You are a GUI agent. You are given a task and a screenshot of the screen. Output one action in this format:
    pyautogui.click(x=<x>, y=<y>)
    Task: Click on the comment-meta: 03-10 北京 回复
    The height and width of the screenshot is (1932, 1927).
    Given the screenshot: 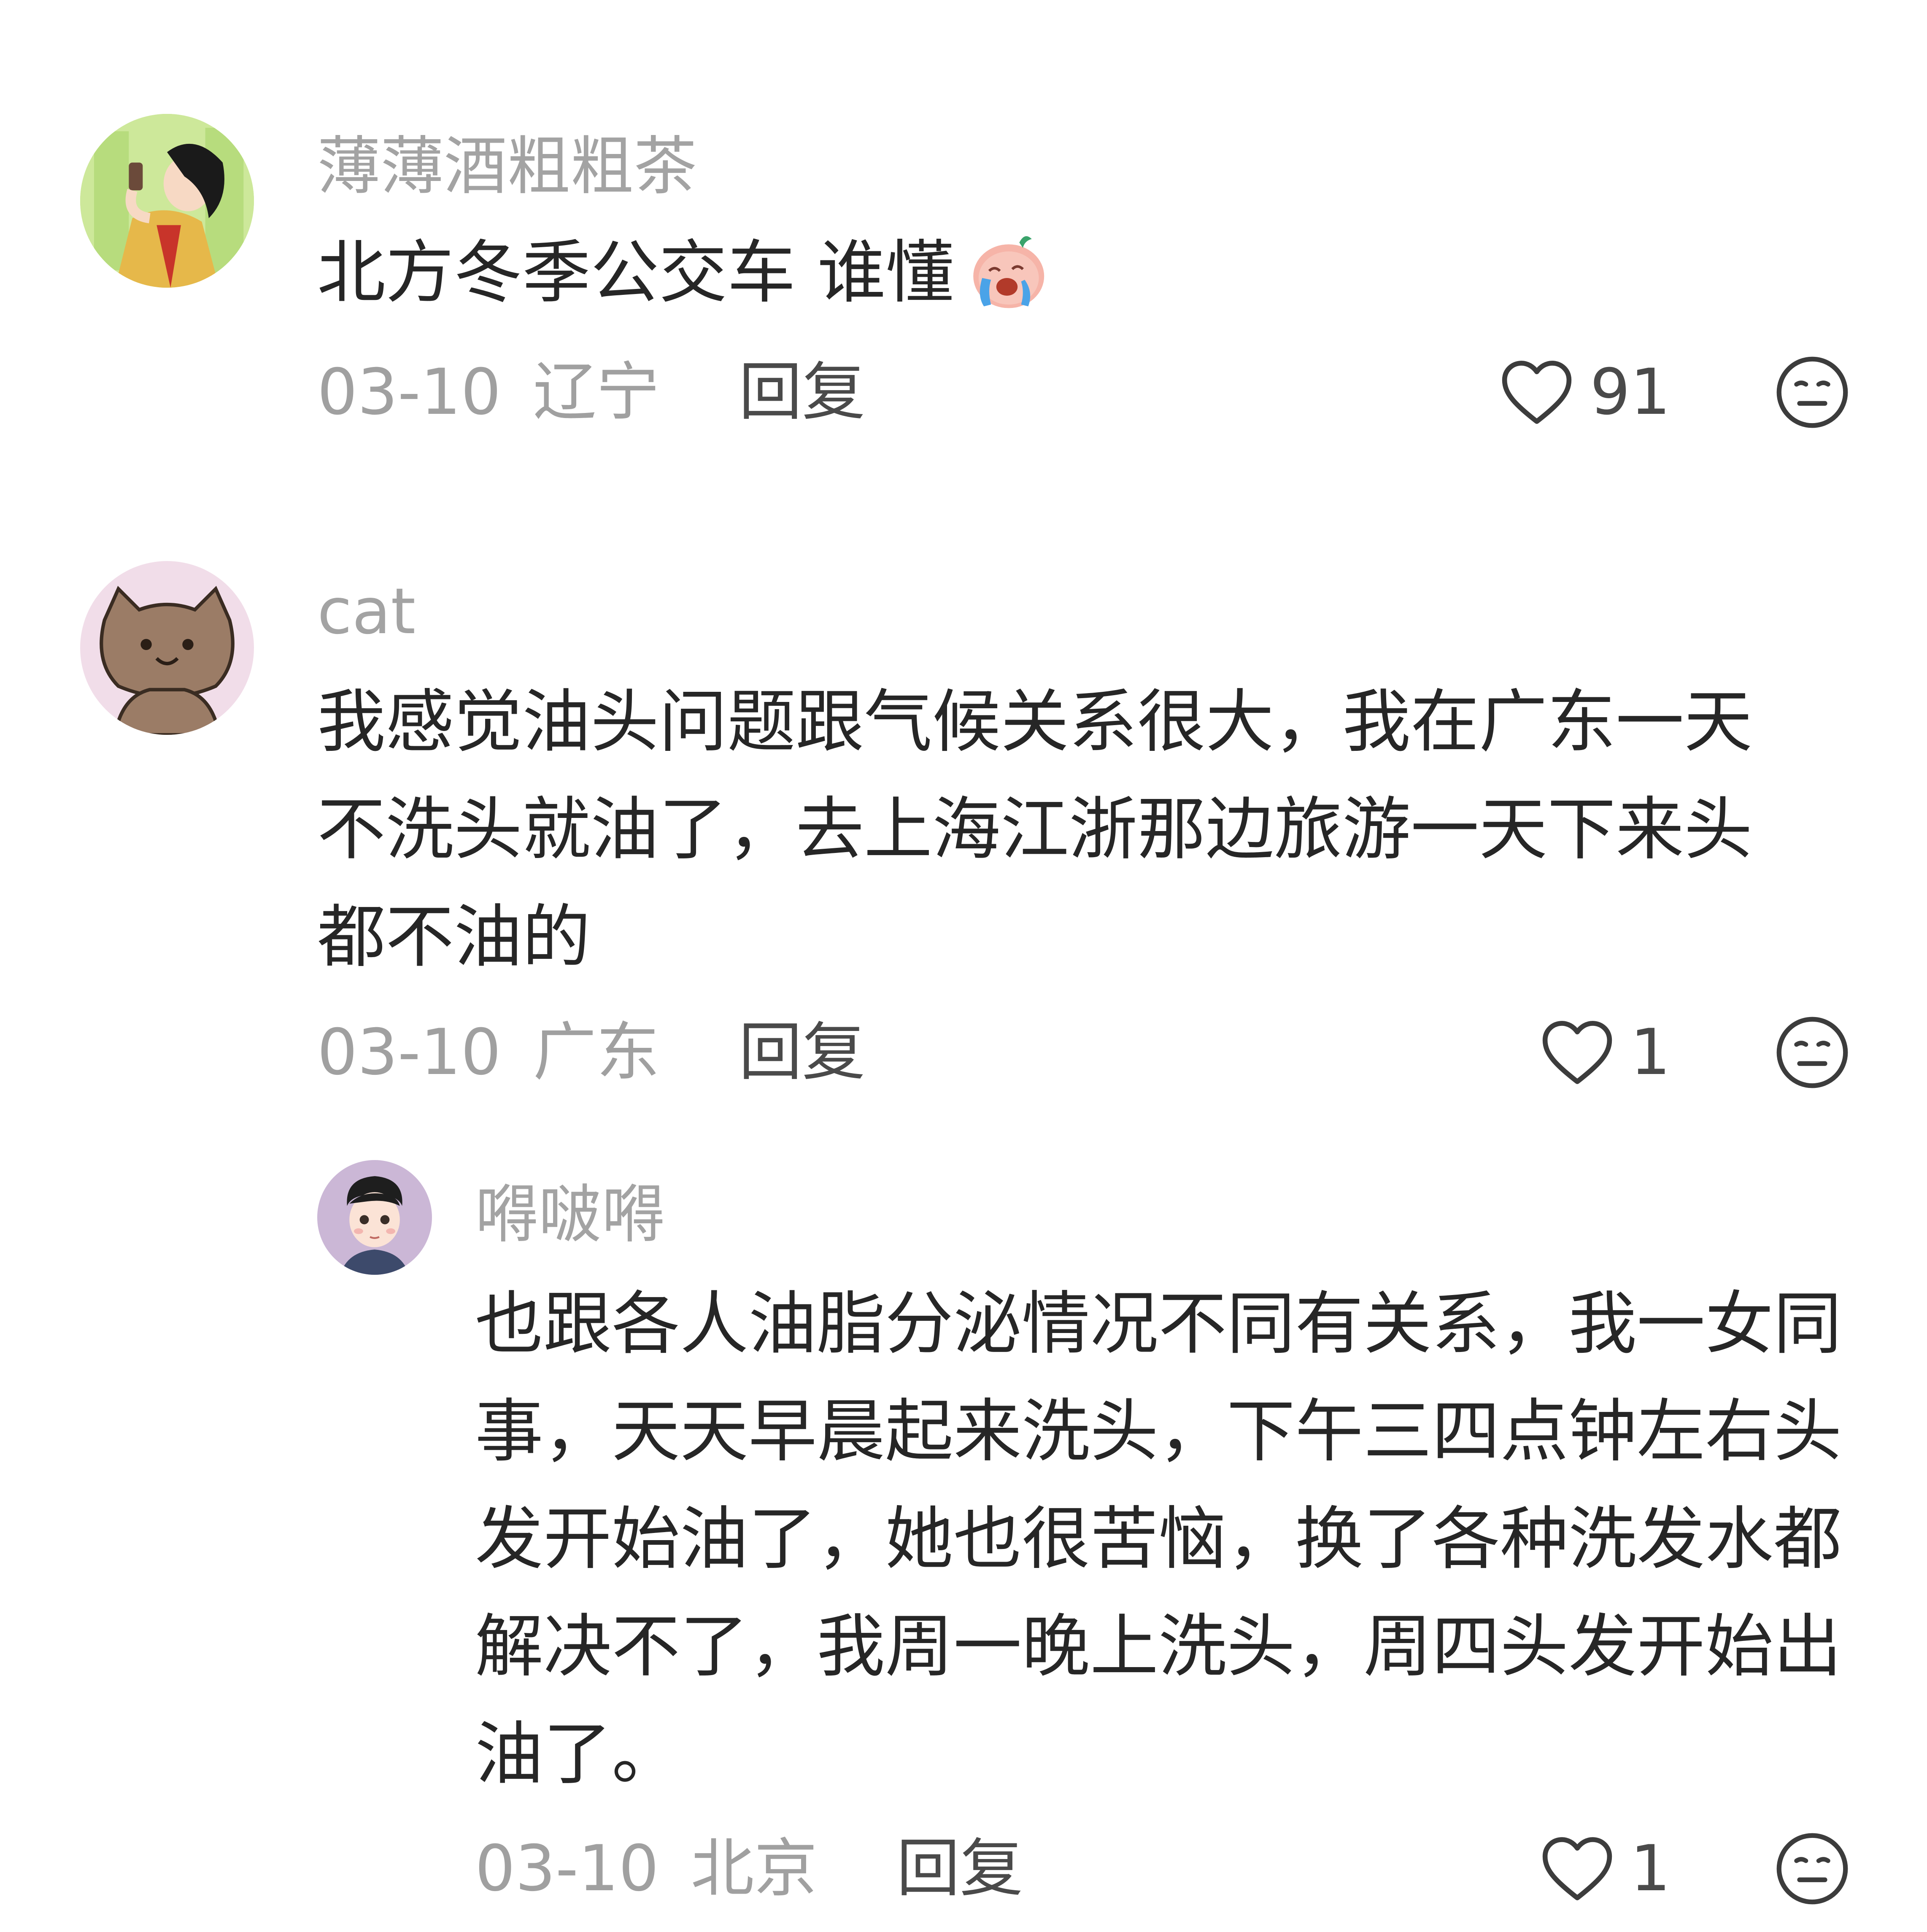 What is the action you would take?
    pyautogui.click(x=749, y=1869)
    